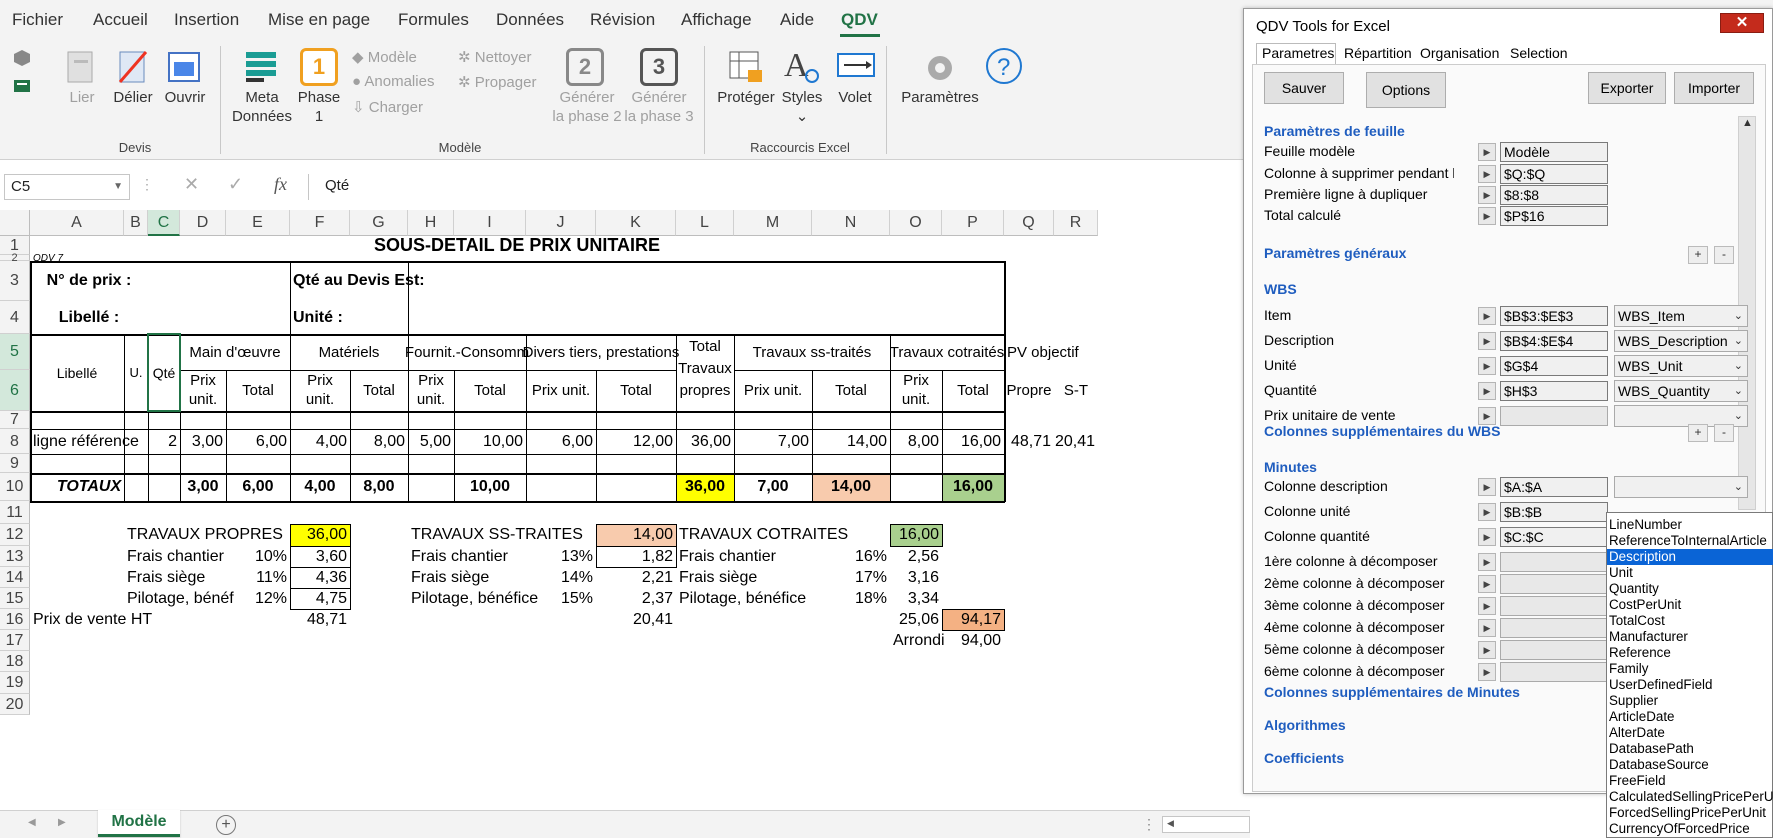 This screenshot has height=838, width=1773. I want to click on cell-totaux: TOTAUX, so click(89, 487).